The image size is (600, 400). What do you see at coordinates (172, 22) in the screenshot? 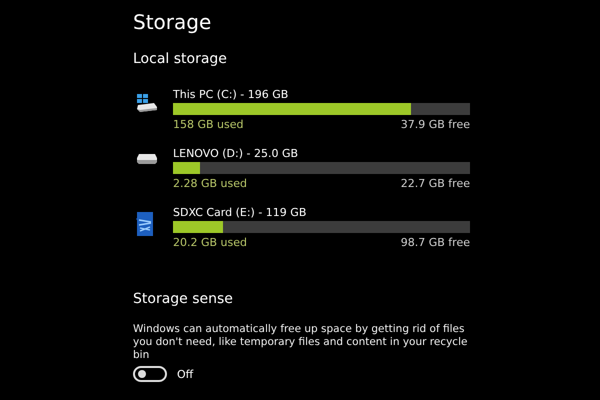
I see `page-title: Storage` at bounding box center [172, 22].